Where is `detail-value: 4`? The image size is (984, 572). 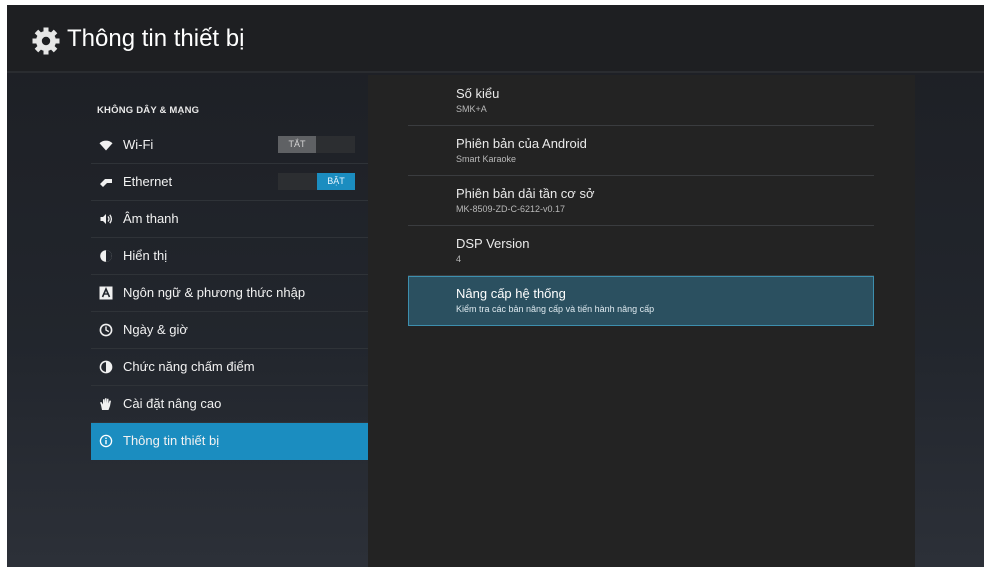
detail-value: 4 is located at coordinates (459, 259).